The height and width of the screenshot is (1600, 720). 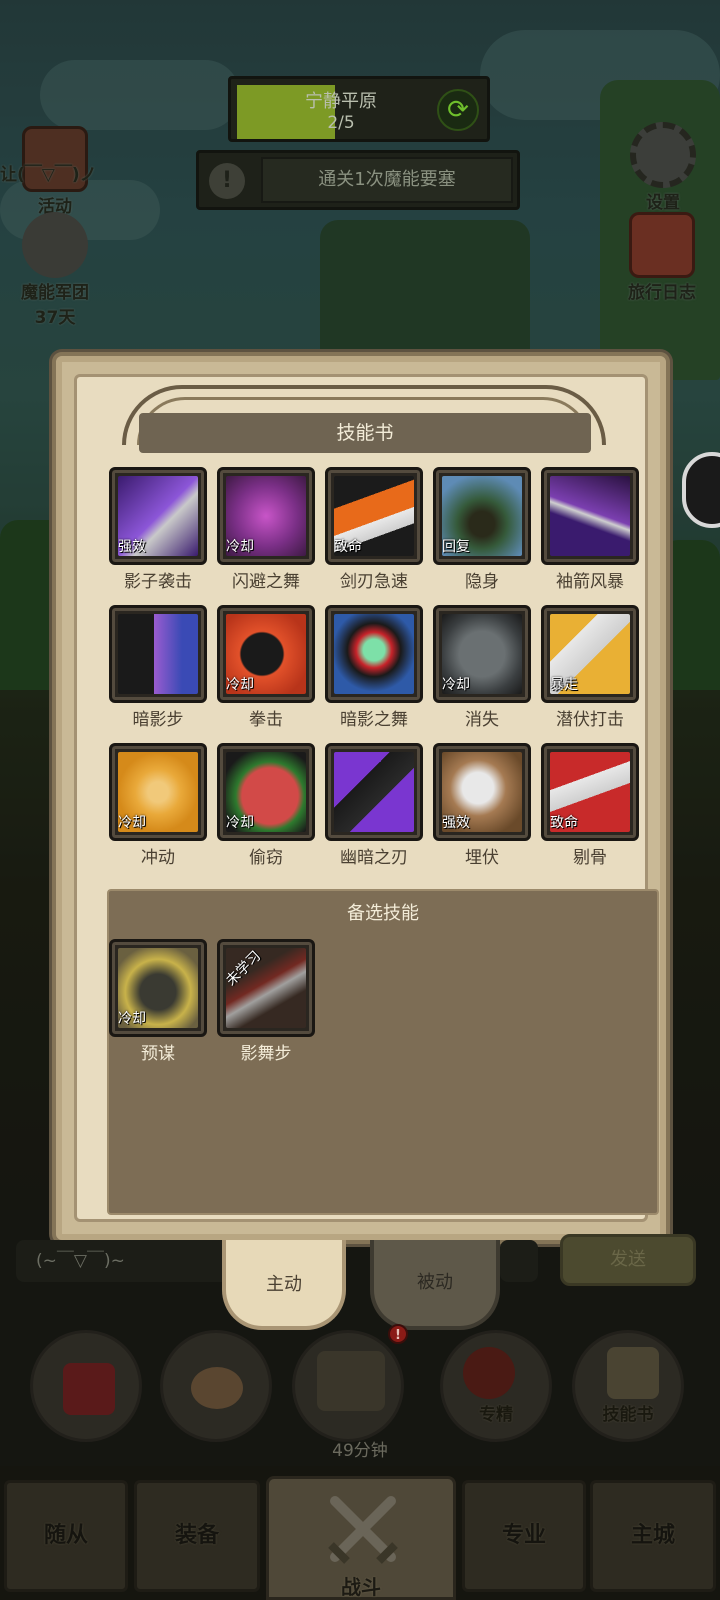 What do you see at coordinates (524, 1536) in the screenshot?
I see `nav-profession: 专业` at bounding box center [524, 1536].